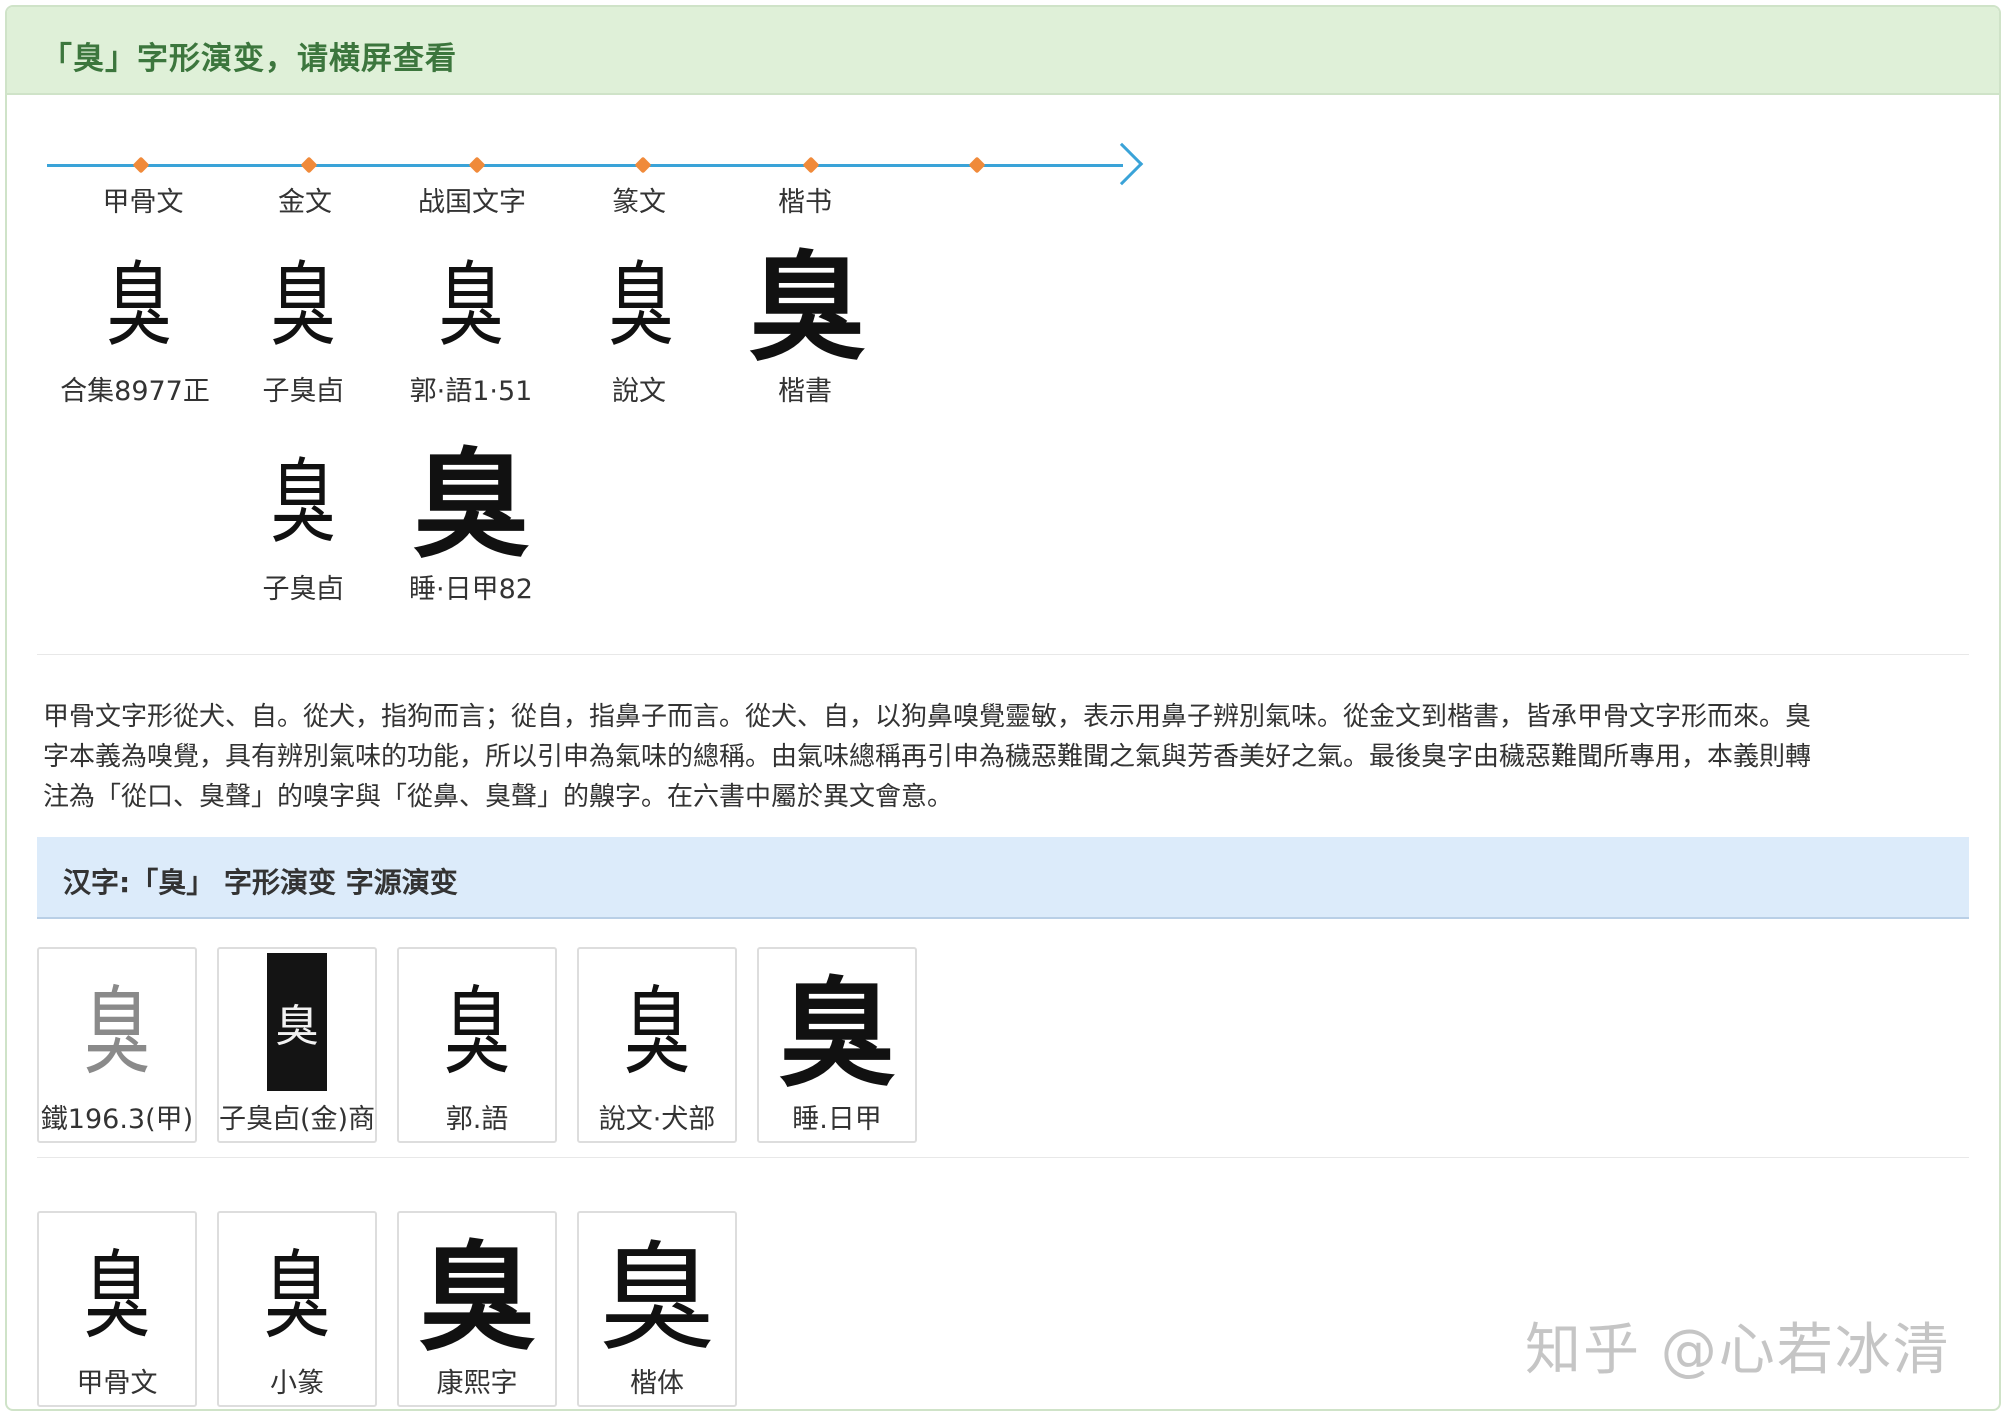  I want to click on glyph-card-label: 睡.日甲, so click(837, 1119).